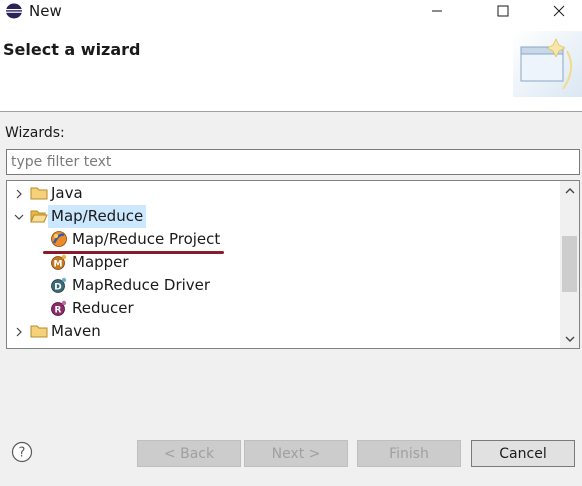 The height and width of the screenshot is (486, 582). What do you see at coordinates (14, 11) in the screenshot?
I see `eclipse-icon` at bounding box center [14, 11].